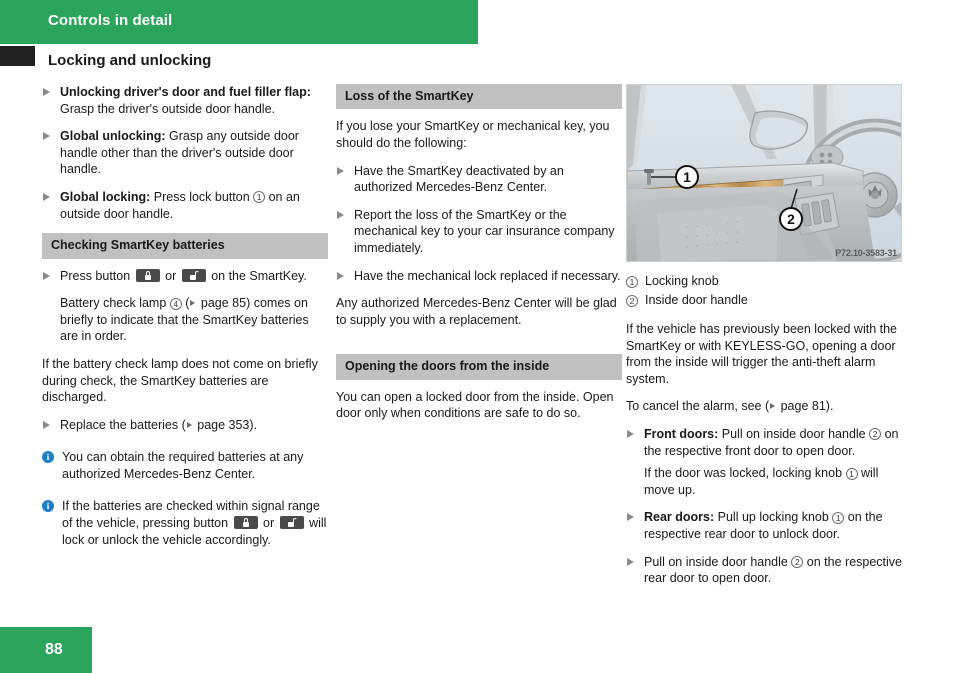 Image resolution: width=954 pixels, height=673 pixels. I want to click on legend-label: Inside door handle, so click(696, 300).